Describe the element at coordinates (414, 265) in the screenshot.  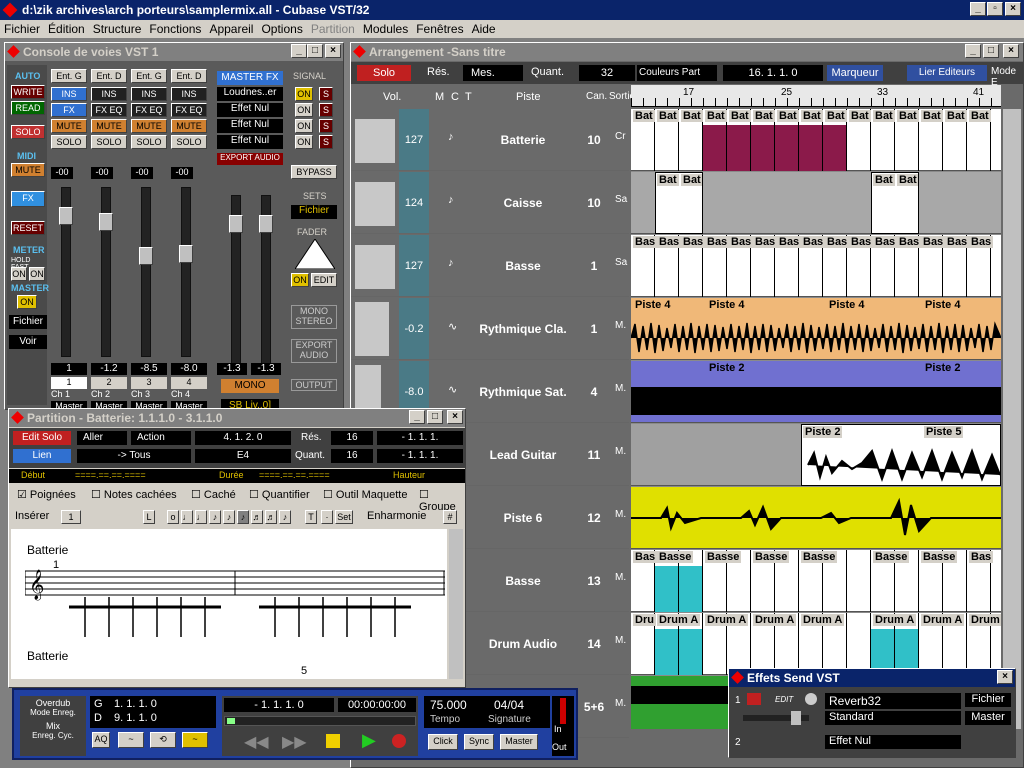
I see `track-volume: 127` at that location.